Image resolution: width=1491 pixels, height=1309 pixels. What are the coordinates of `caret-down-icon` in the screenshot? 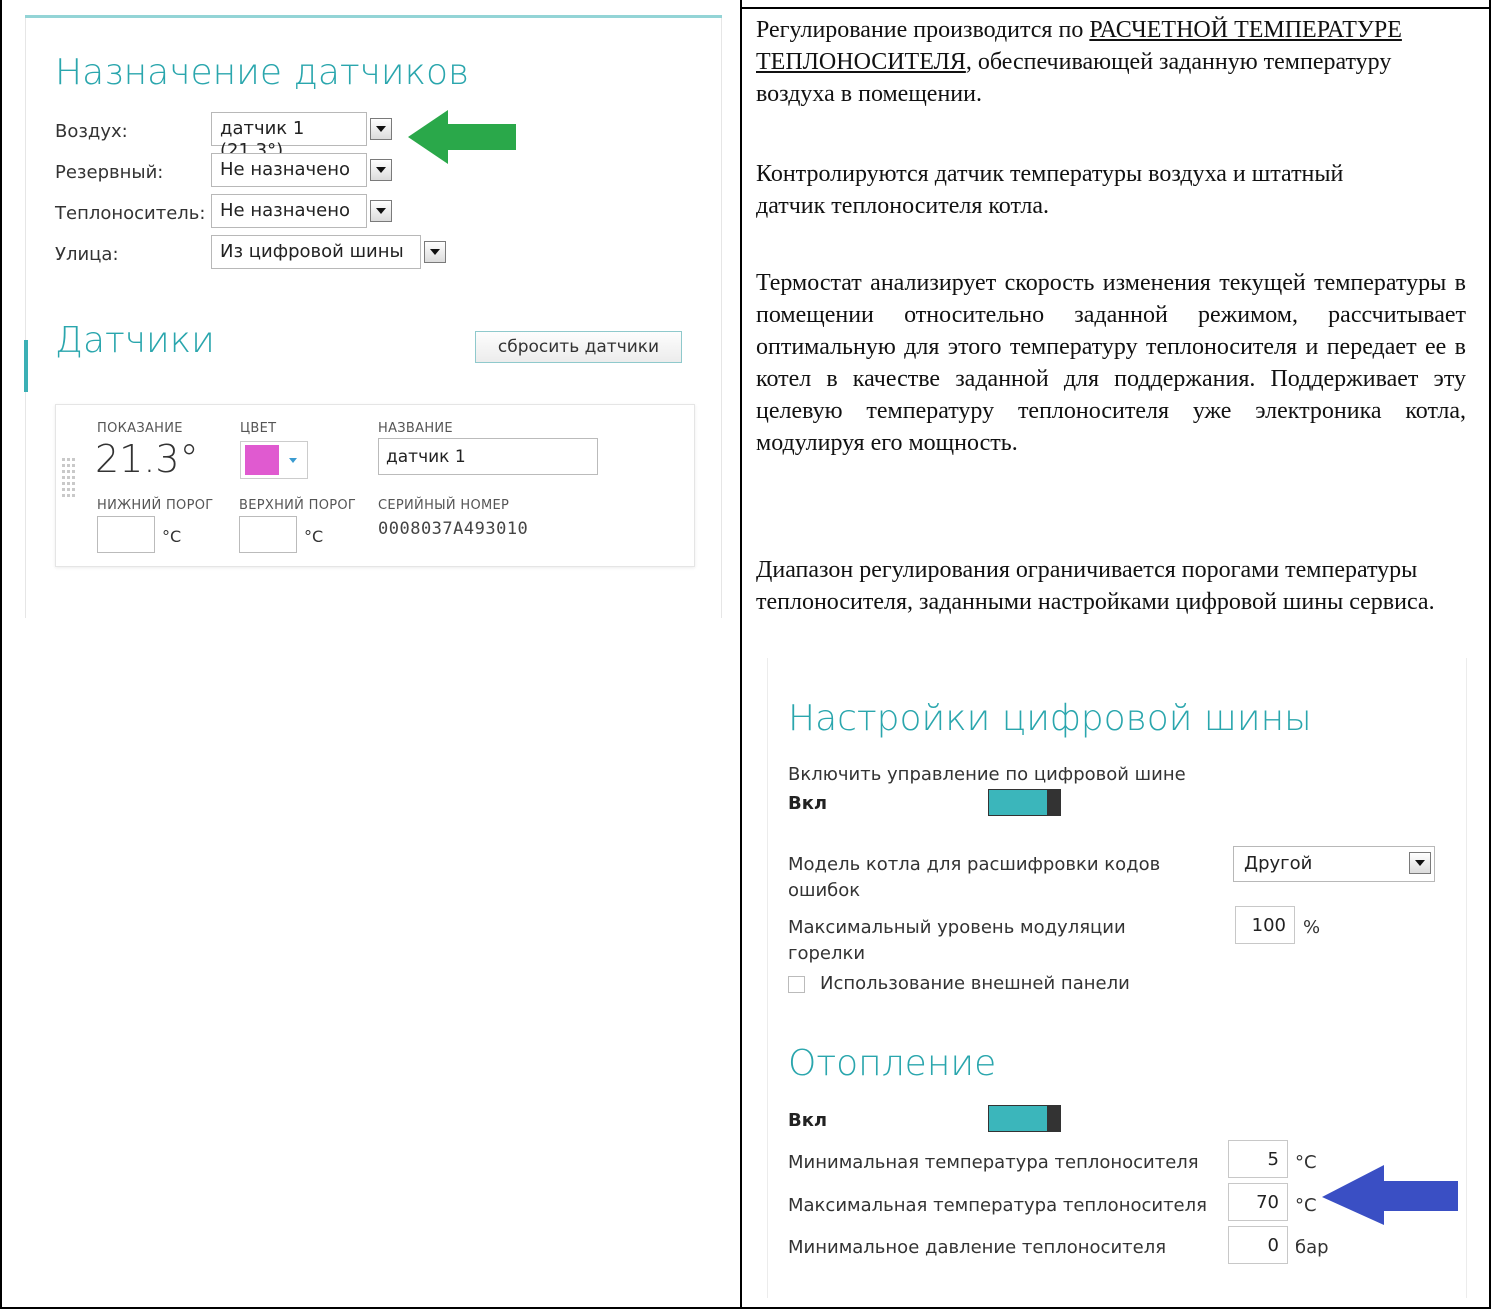 It's located at (293, 460).